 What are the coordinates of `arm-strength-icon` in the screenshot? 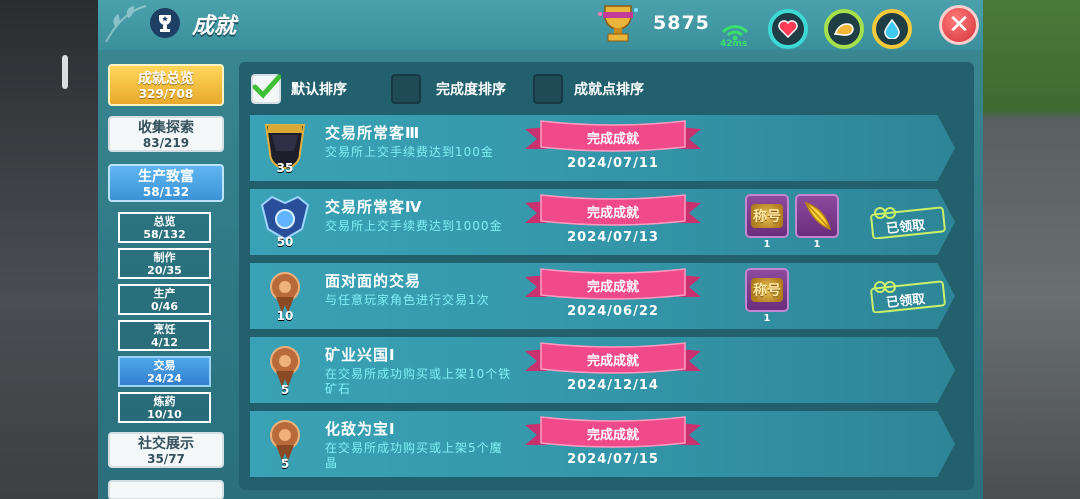 It's located at (843, 29).